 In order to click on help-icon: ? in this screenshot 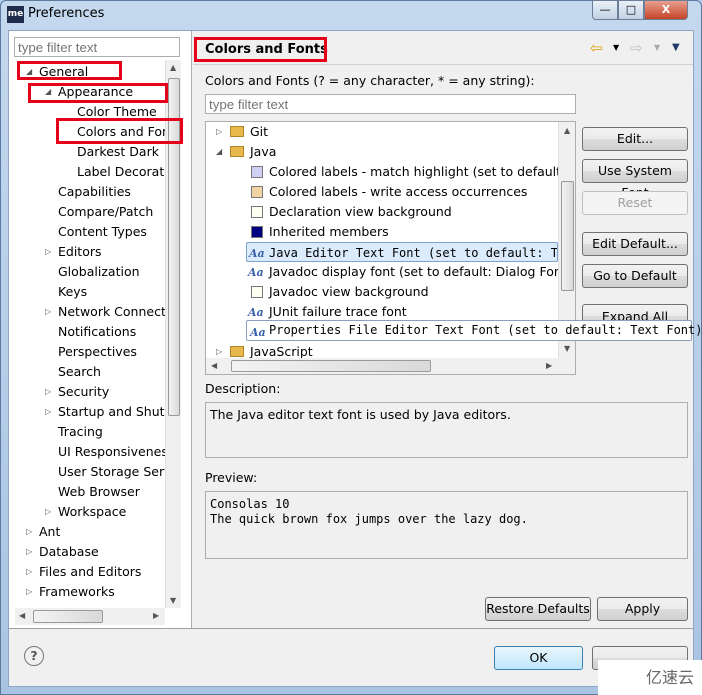, I will do `click(34, 656)`.